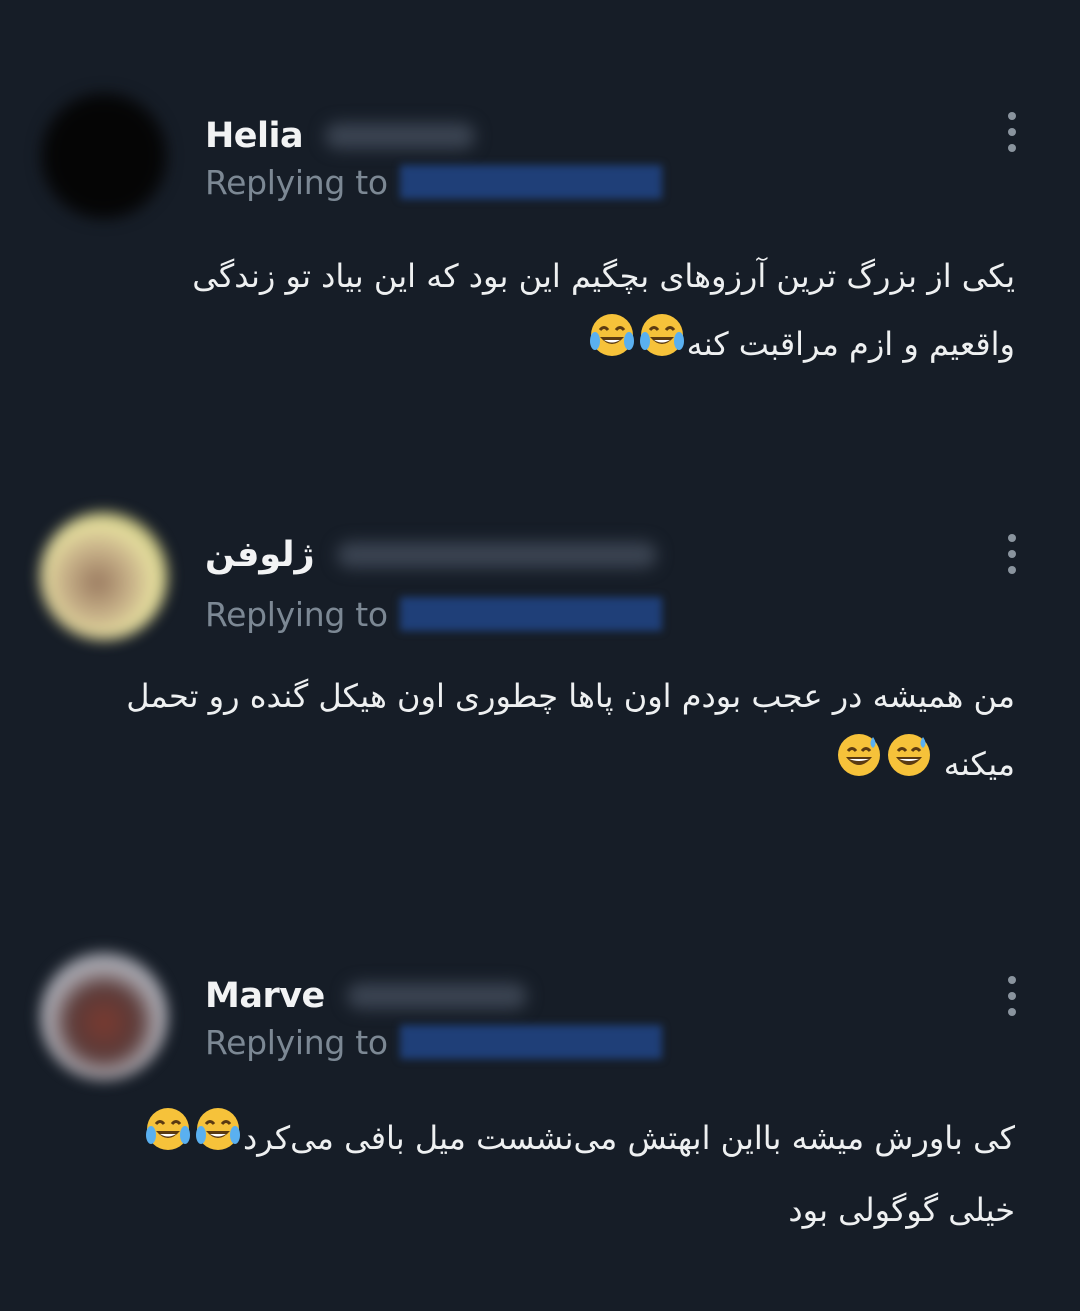 This screenshot has width=1080, height=1311. I want to click on reply-header: ژلوفن Replying to, so click(595, 583).